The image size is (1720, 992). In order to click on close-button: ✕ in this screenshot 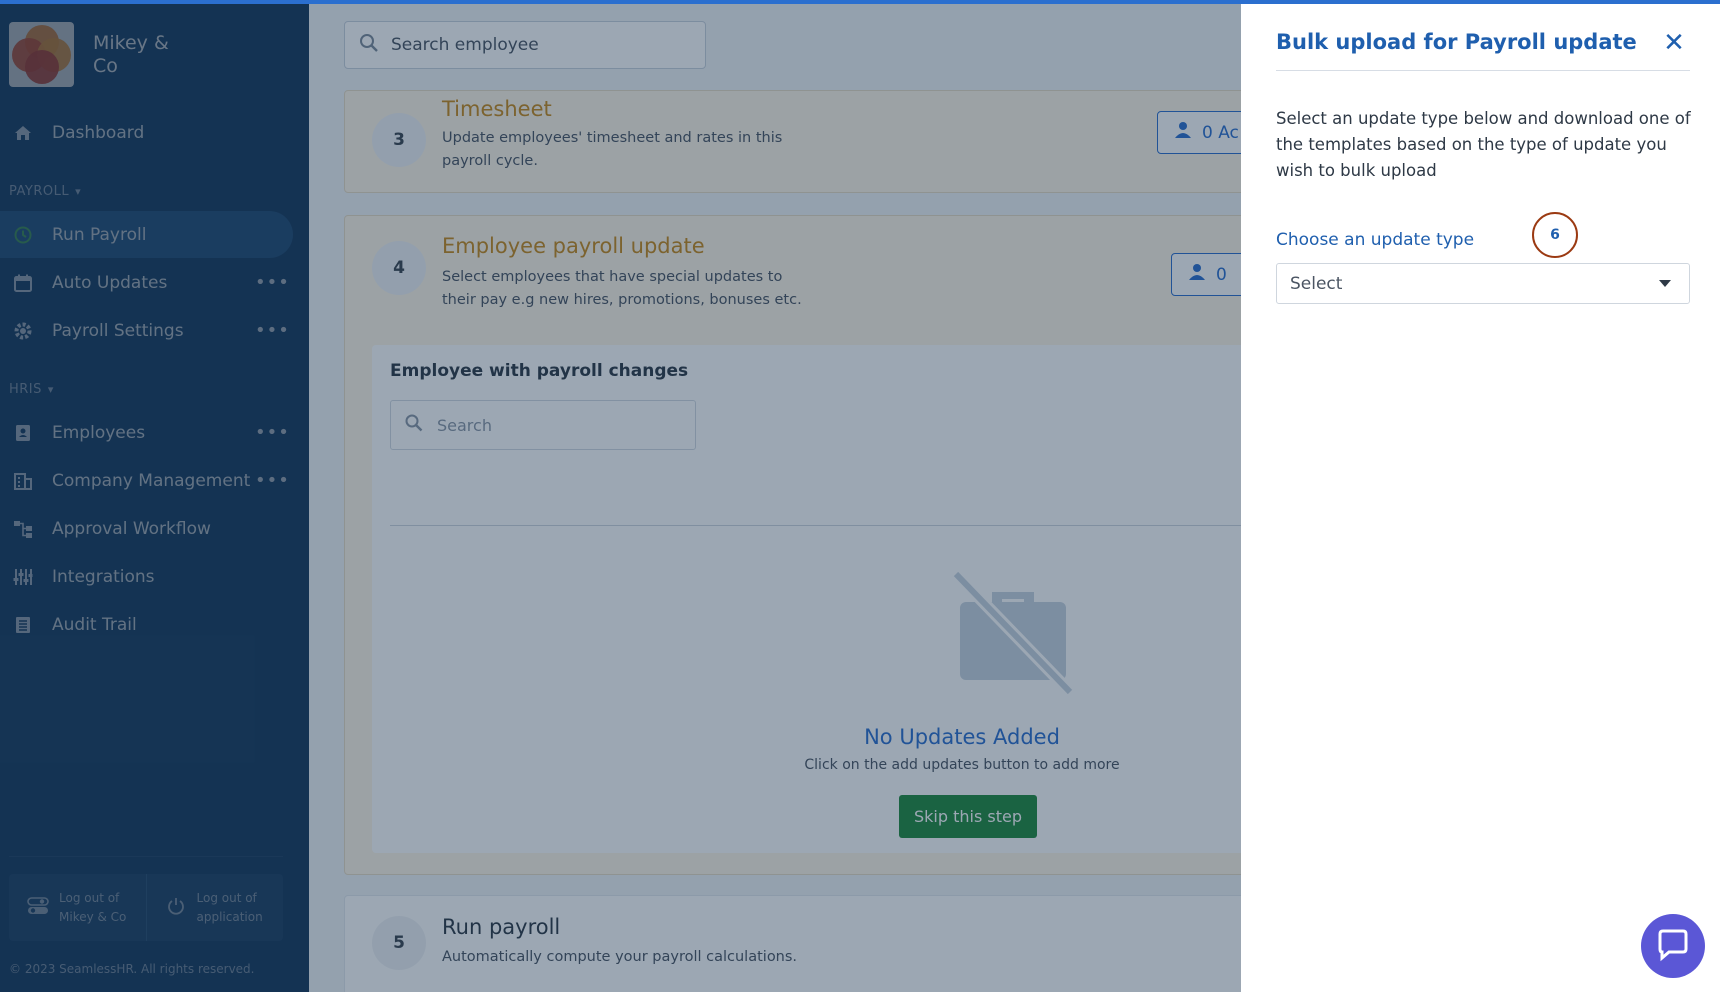, I will do `click(1674, 43)`.